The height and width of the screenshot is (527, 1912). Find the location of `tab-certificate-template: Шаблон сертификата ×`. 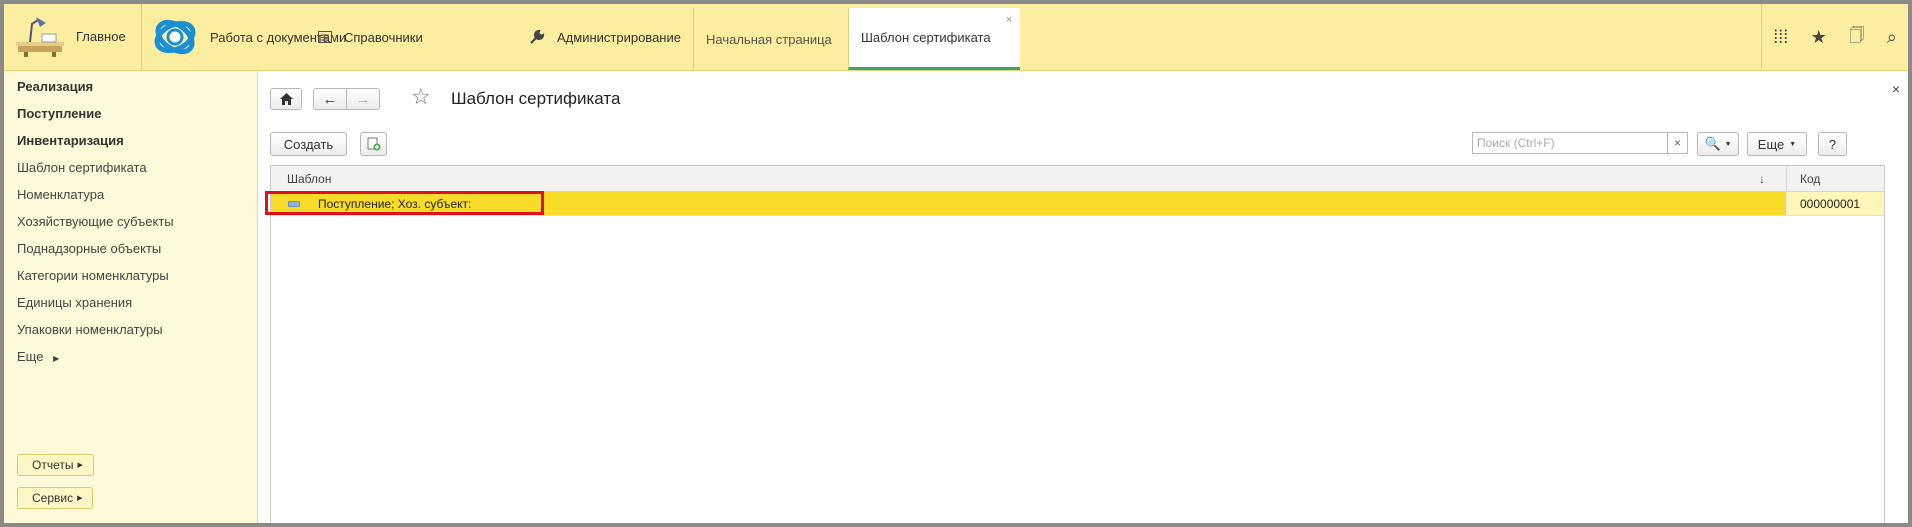

tab-certificate-template: Шаблон сертификата × is located at coordinates (934, 39).